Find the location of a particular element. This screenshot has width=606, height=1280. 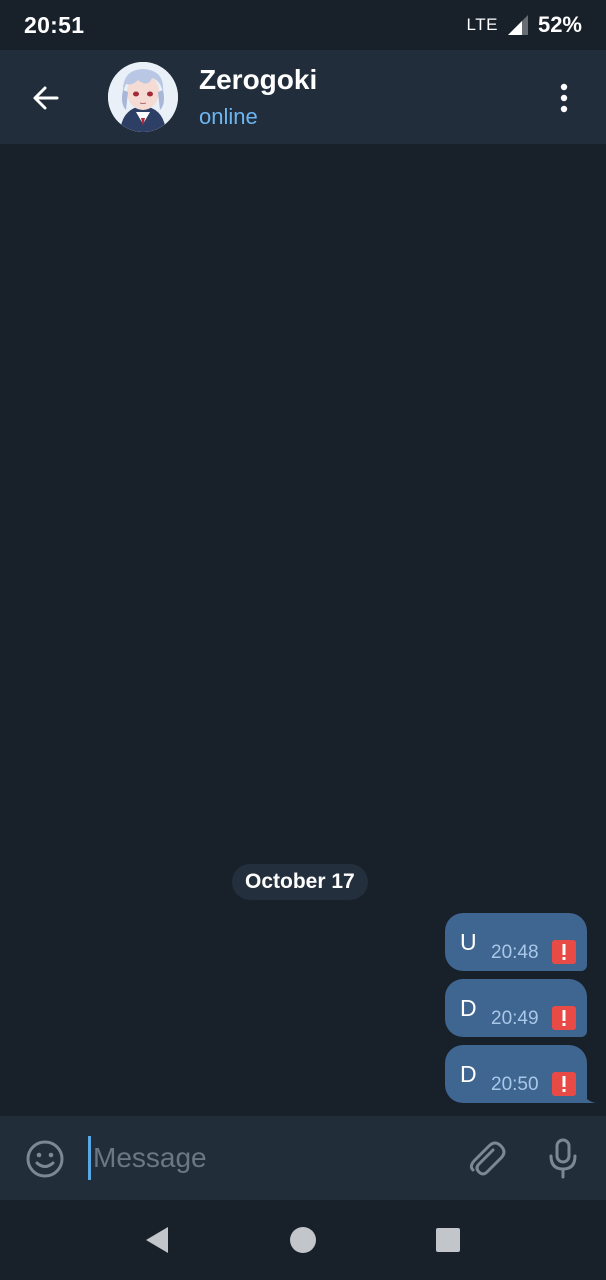

avatar-image is located at coordinates (143, 97).